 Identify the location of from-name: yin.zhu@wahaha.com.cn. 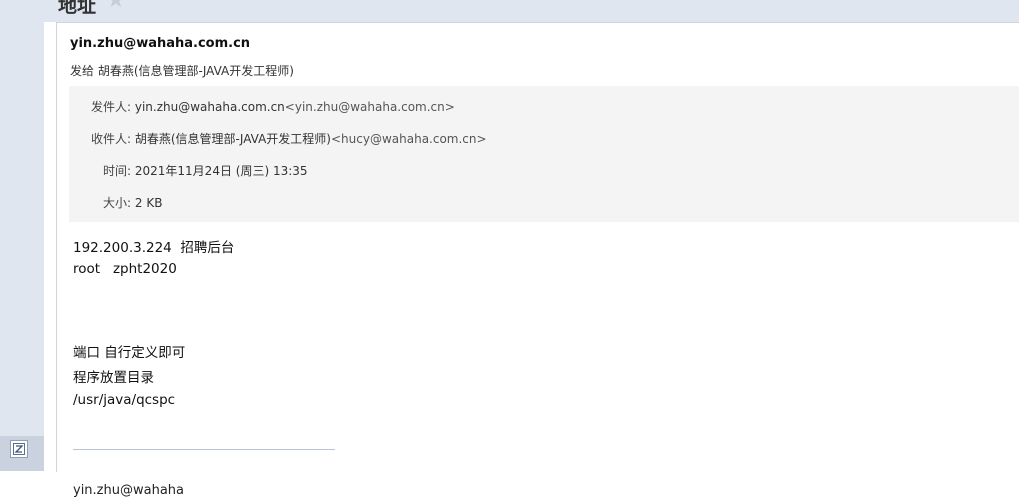
(210, 107).